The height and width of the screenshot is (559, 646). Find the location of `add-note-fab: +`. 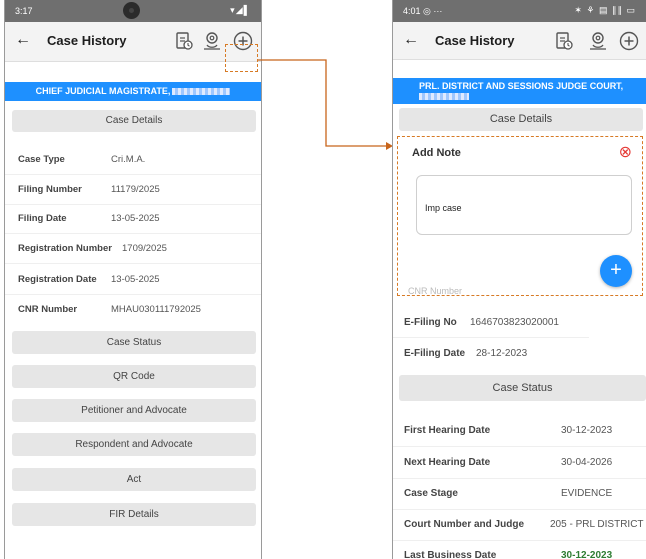

add-note-fab: + is located at coordinates (616, 271).